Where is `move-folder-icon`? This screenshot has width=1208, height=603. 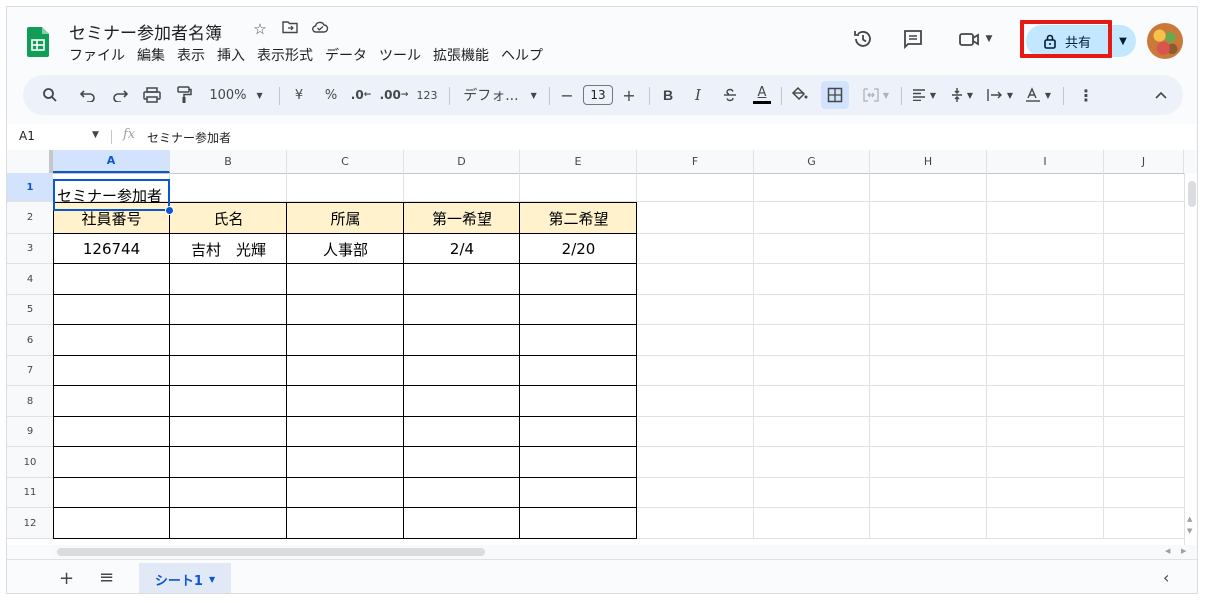 move-folder-icon is located at coordinates (290, 29).